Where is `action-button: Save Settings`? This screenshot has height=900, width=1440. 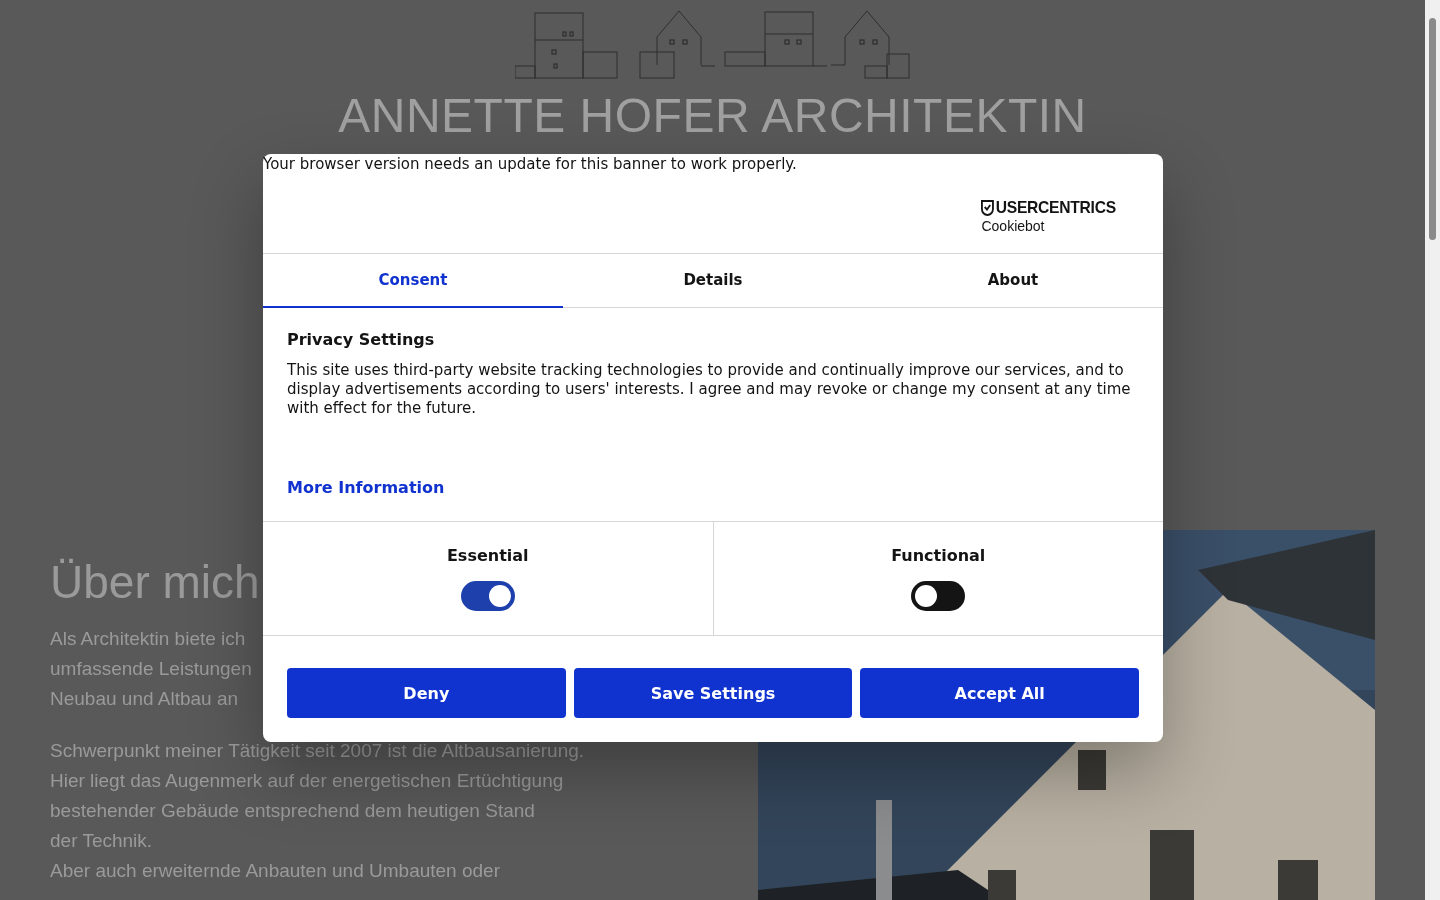
action-button: Save Settings is located at coordinates (713, 693).